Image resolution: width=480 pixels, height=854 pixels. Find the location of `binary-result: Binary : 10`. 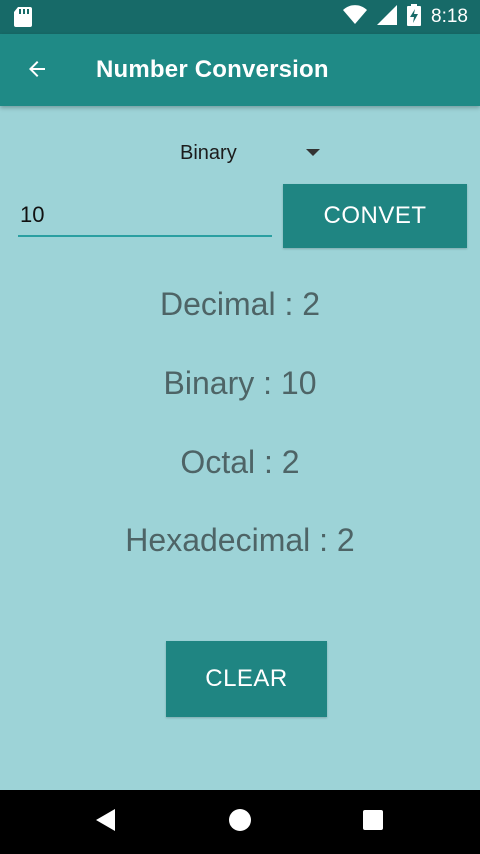

binary-result: Binary : 10 is located at coordinates (240, 383).